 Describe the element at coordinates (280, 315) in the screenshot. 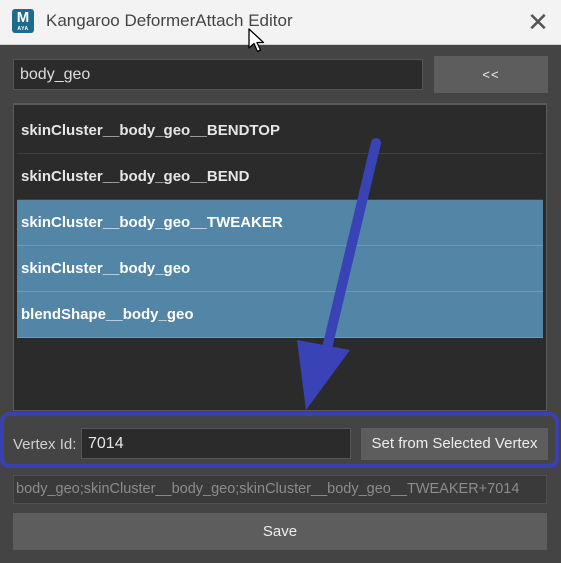

I see `deformer-list-item-selected: blendShape__body_geo` at that location.